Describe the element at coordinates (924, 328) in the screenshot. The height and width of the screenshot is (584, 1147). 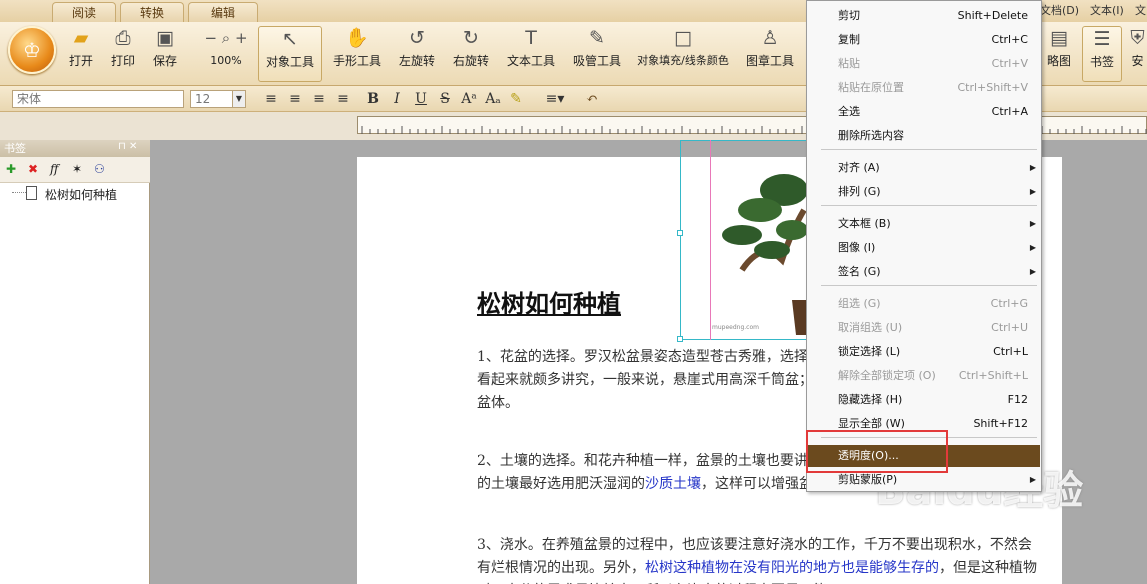
I see `menu-item: 取消组选 (U) Ctrl+U` at that location.